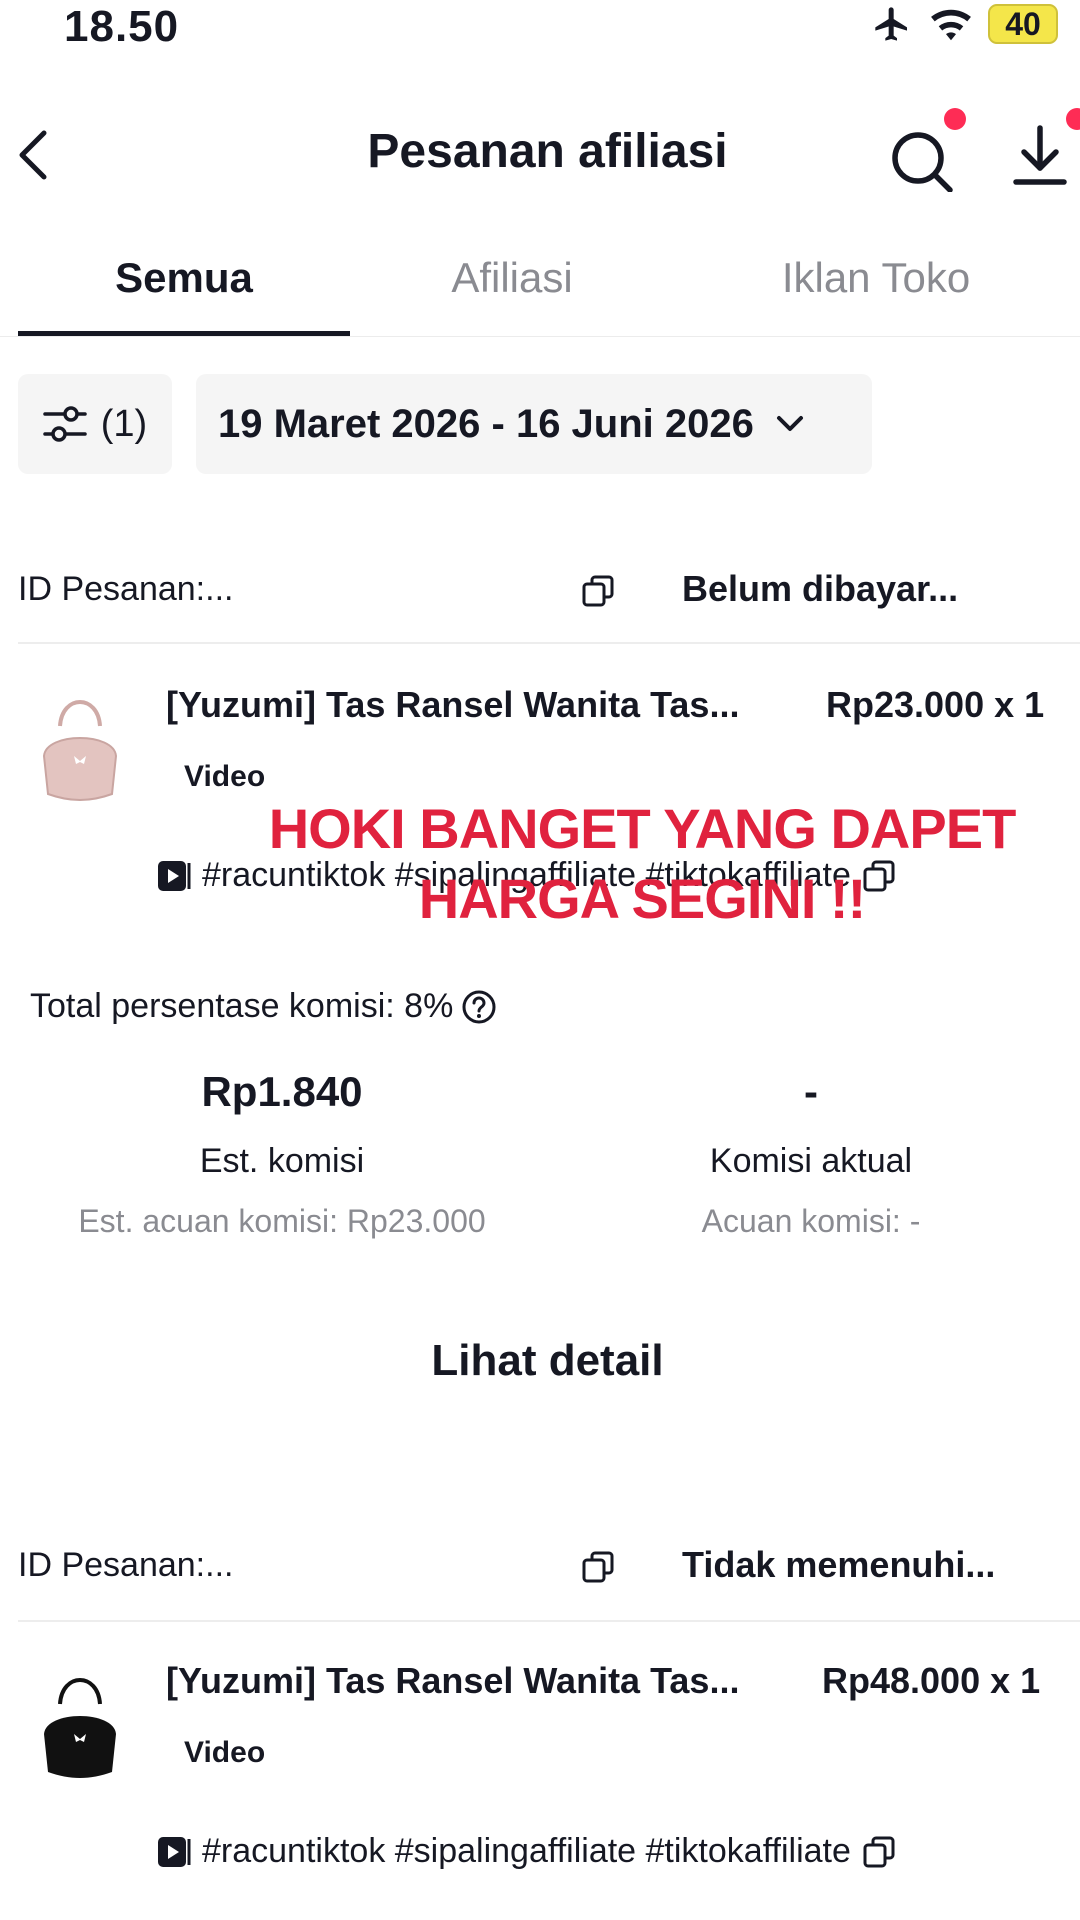 Image resolution: width=1080 pixels, height=1920 pixels. Describe the element at coordinates (789, 423) in the screenshot. I see `chevron-down-icon` at that location.